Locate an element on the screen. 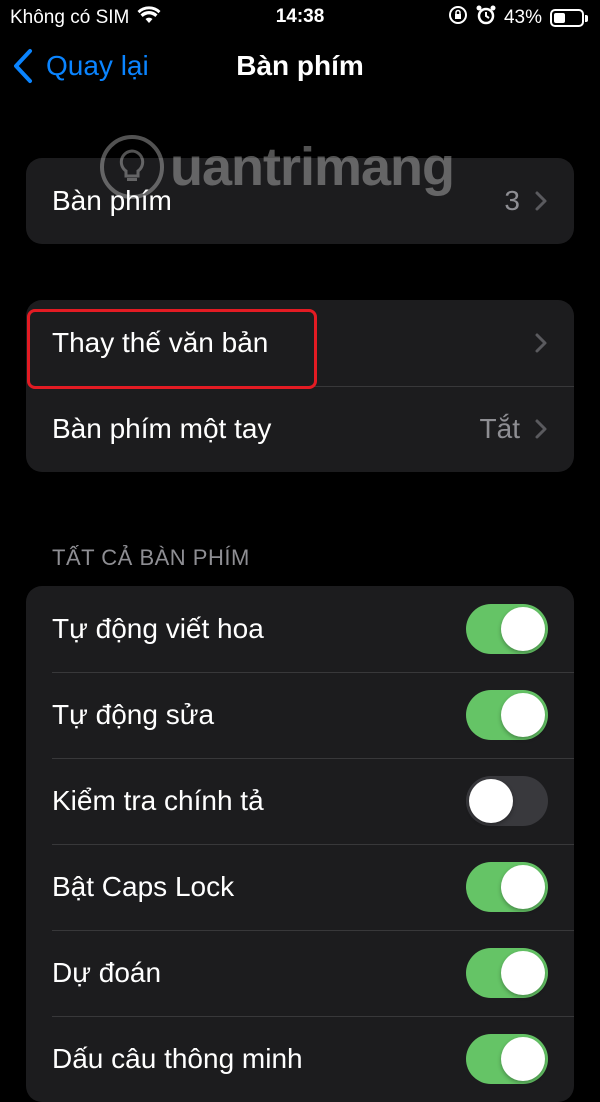 Image resolution: width=600 pixels, height=1102 pixels. page-title: Bàn phím is located at coordinates (300, 65).